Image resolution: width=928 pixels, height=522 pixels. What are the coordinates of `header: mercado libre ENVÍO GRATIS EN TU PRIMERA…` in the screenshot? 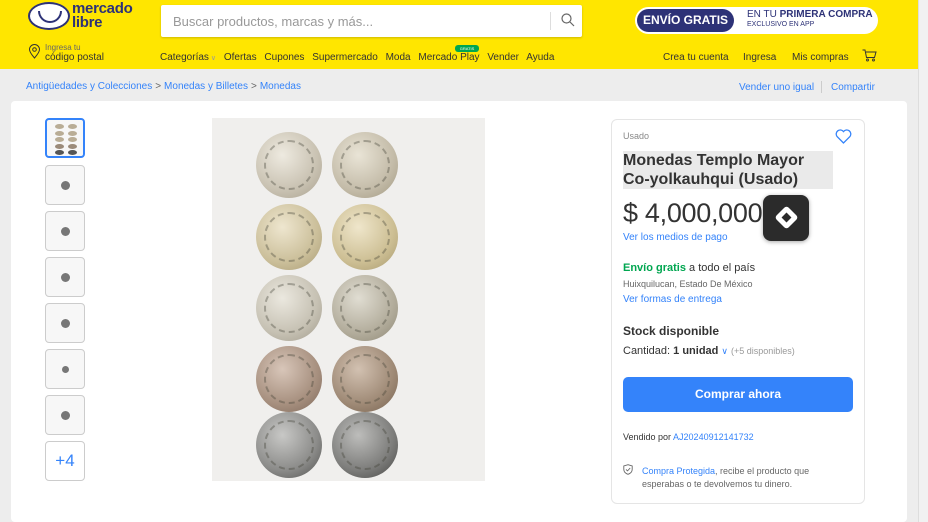 It's located at (459, 34).